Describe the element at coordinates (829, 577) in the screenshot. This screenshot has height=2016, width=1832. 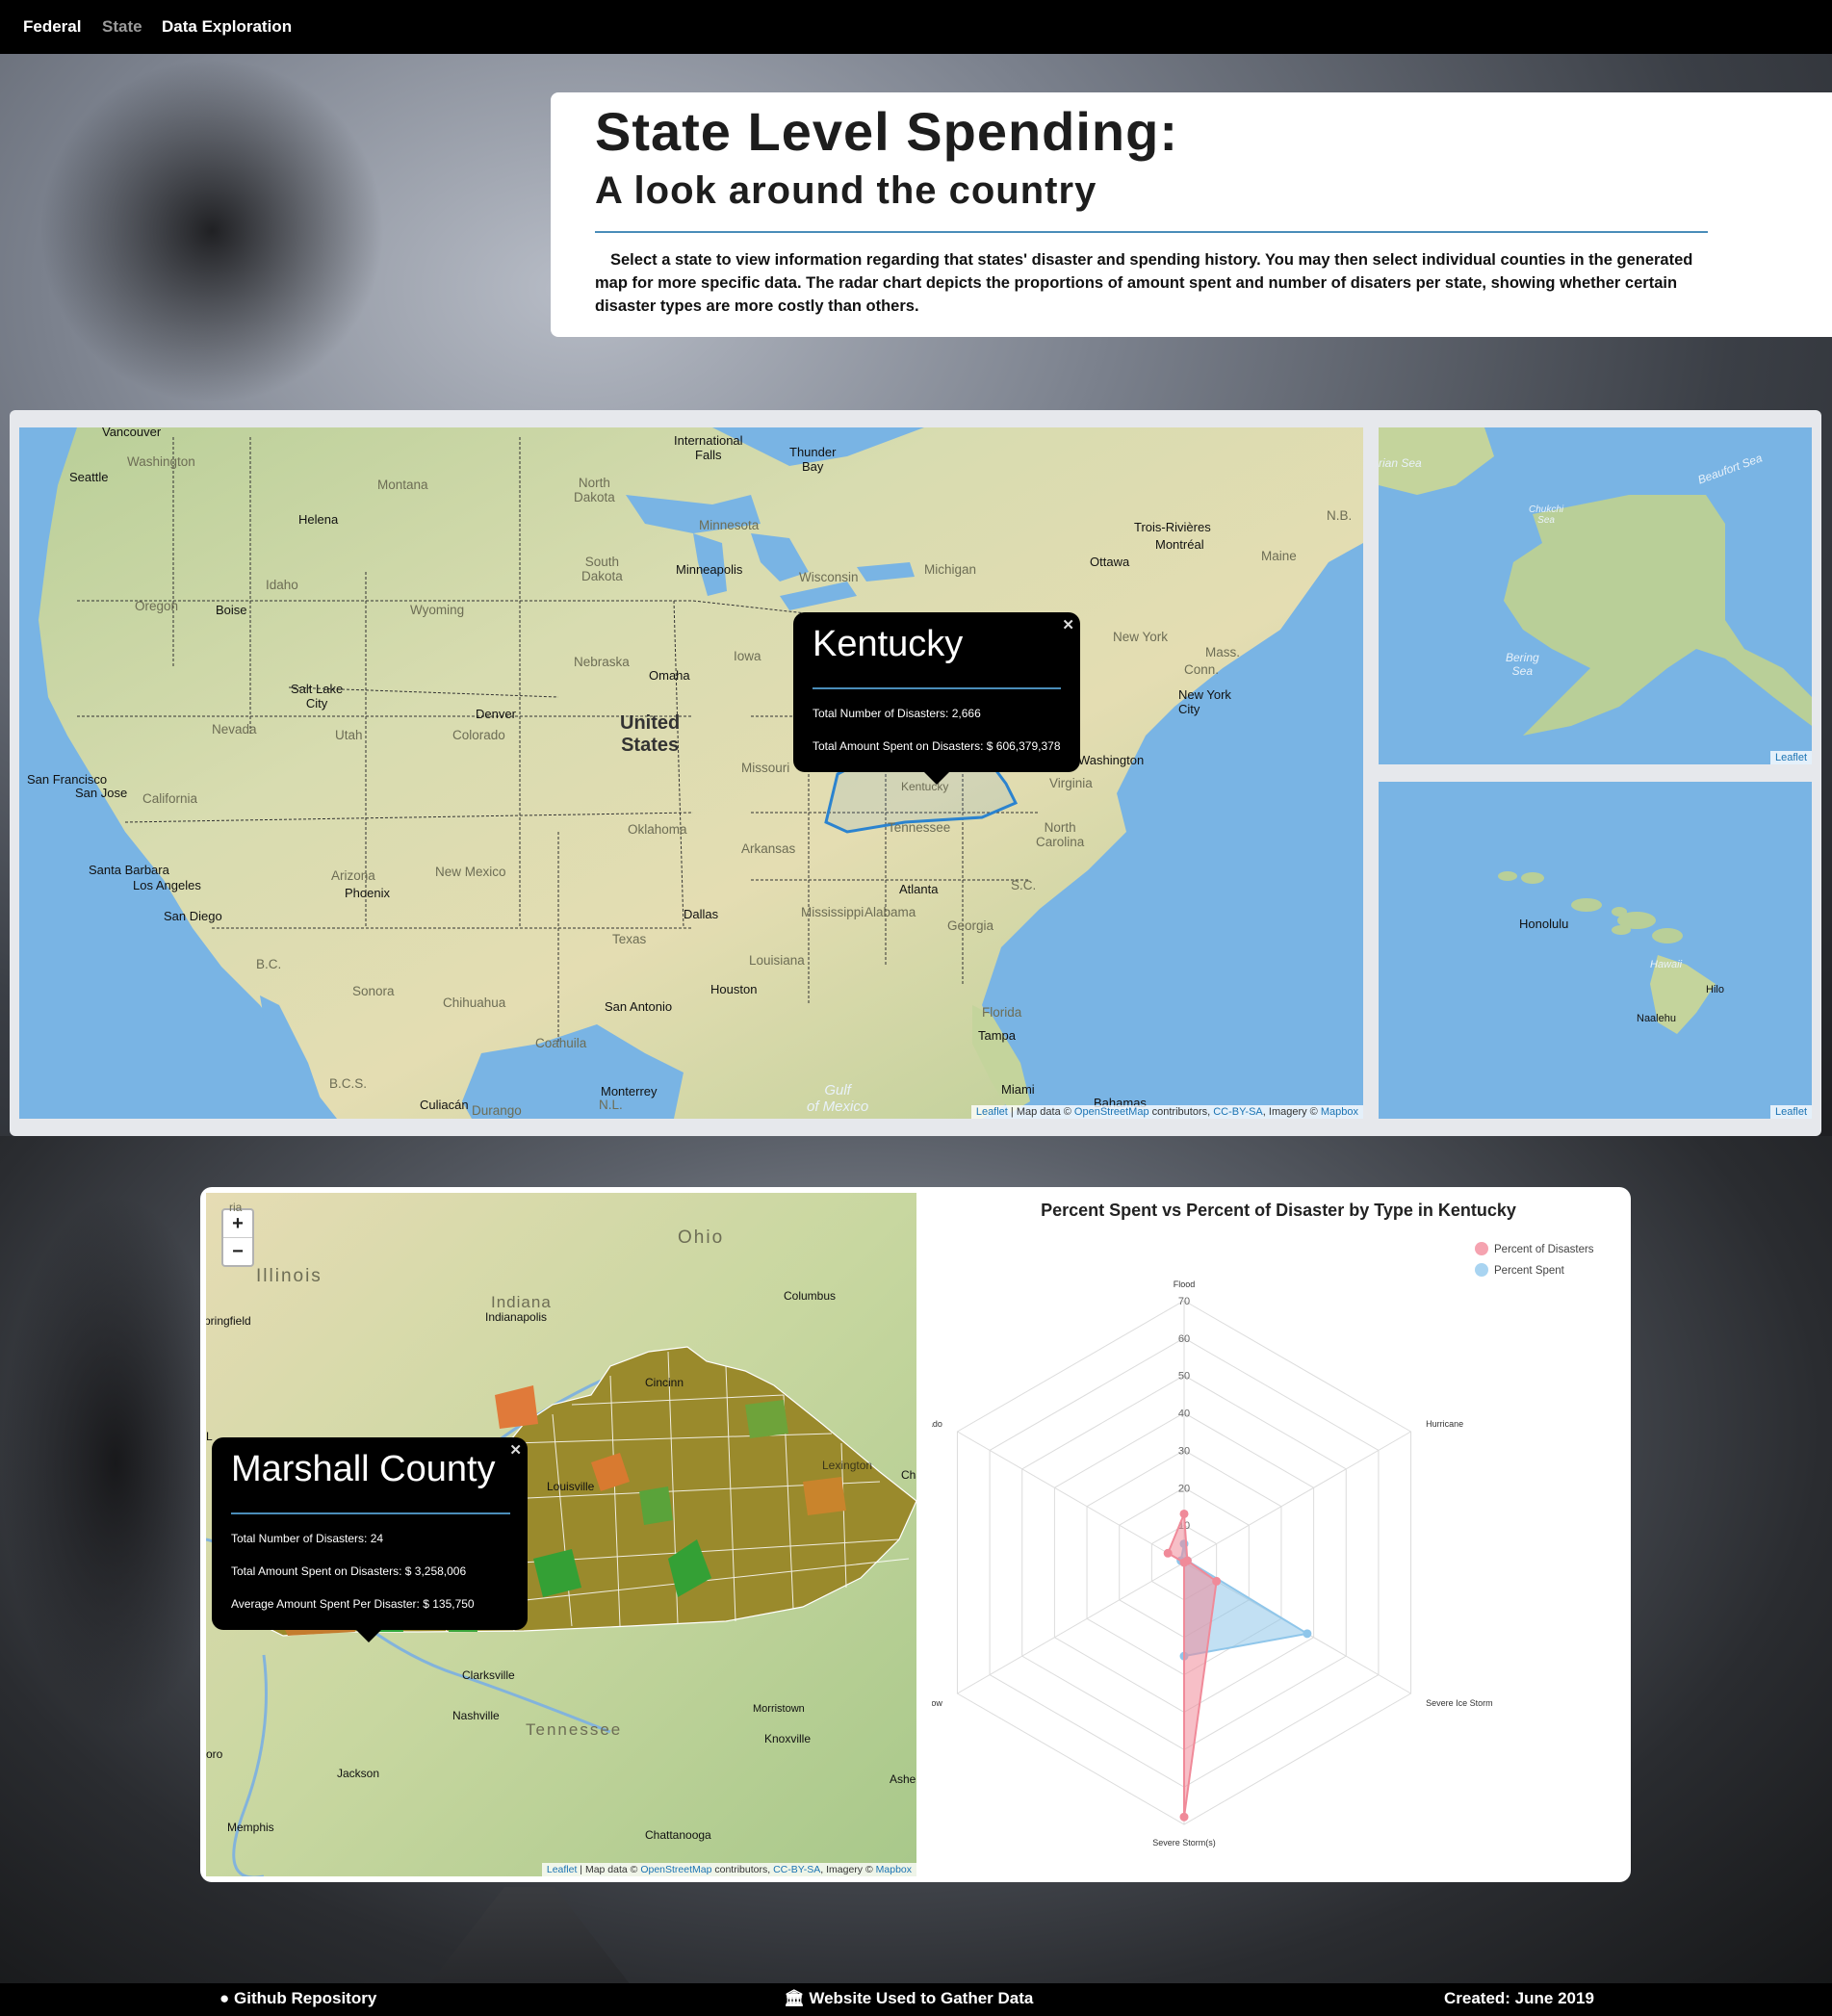
I see `label-wisconsin: Wisconsin` at that location.